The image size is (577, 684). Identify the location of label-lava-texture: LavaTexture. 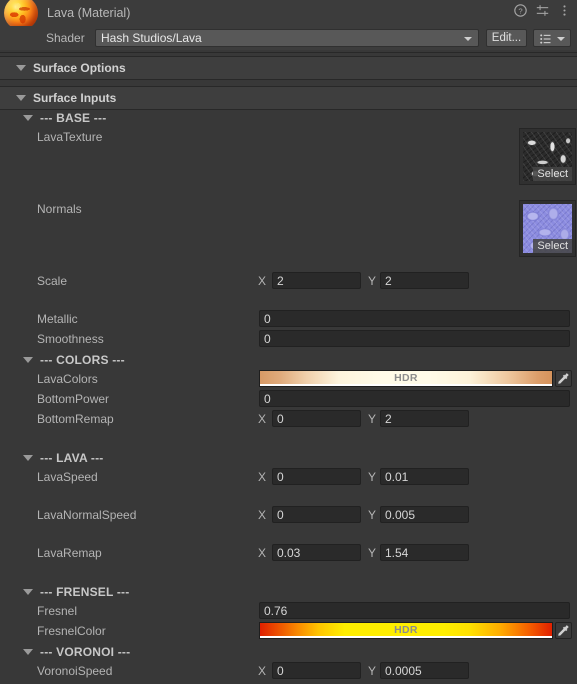
(70, 137).